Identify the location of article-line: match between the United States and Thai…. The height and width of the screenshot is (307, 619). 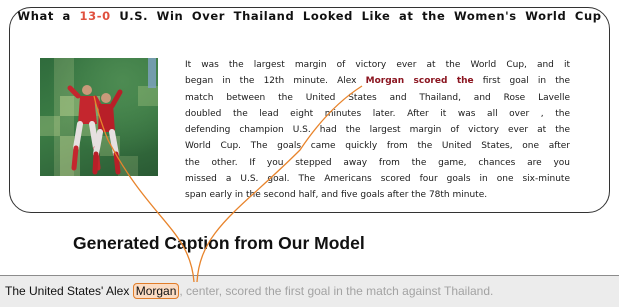
(377, 97).